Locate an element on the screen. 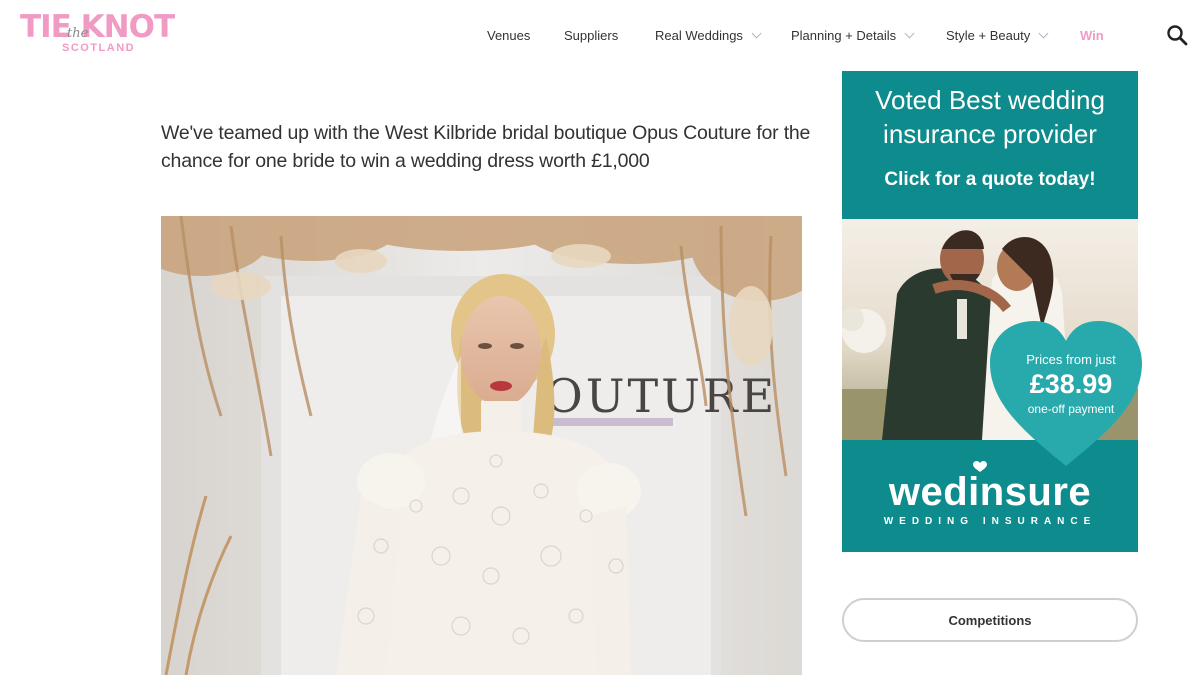 The image size is (1200, 675). ad-cta: Click for a quote today! is located at coordinates (990, 179).